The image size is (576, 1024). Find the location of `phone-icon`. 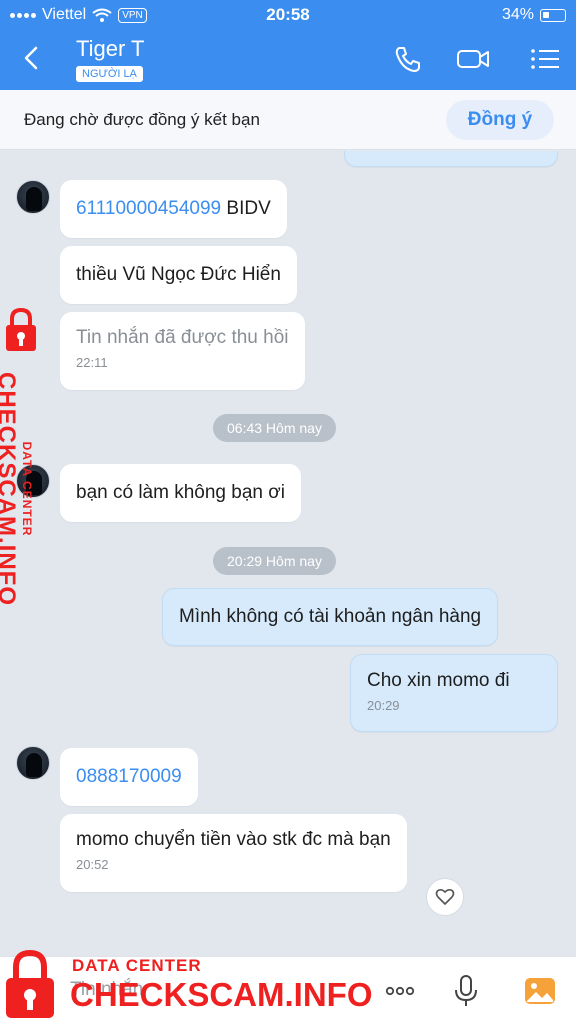

phone-icon is located at coordinates (407, 59).